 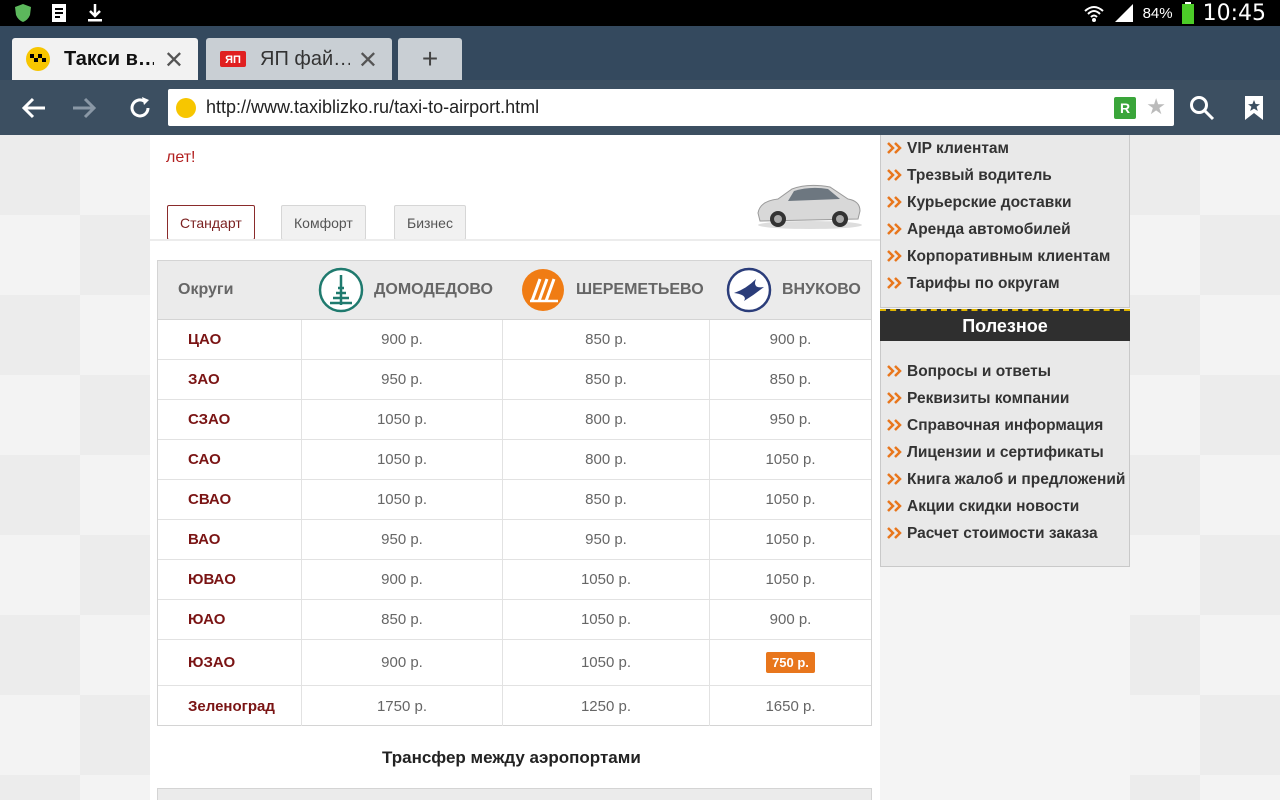 I want to click on table-row: ЦАО 900 р. 850 р. 900 р., so click(x=514, y=340).